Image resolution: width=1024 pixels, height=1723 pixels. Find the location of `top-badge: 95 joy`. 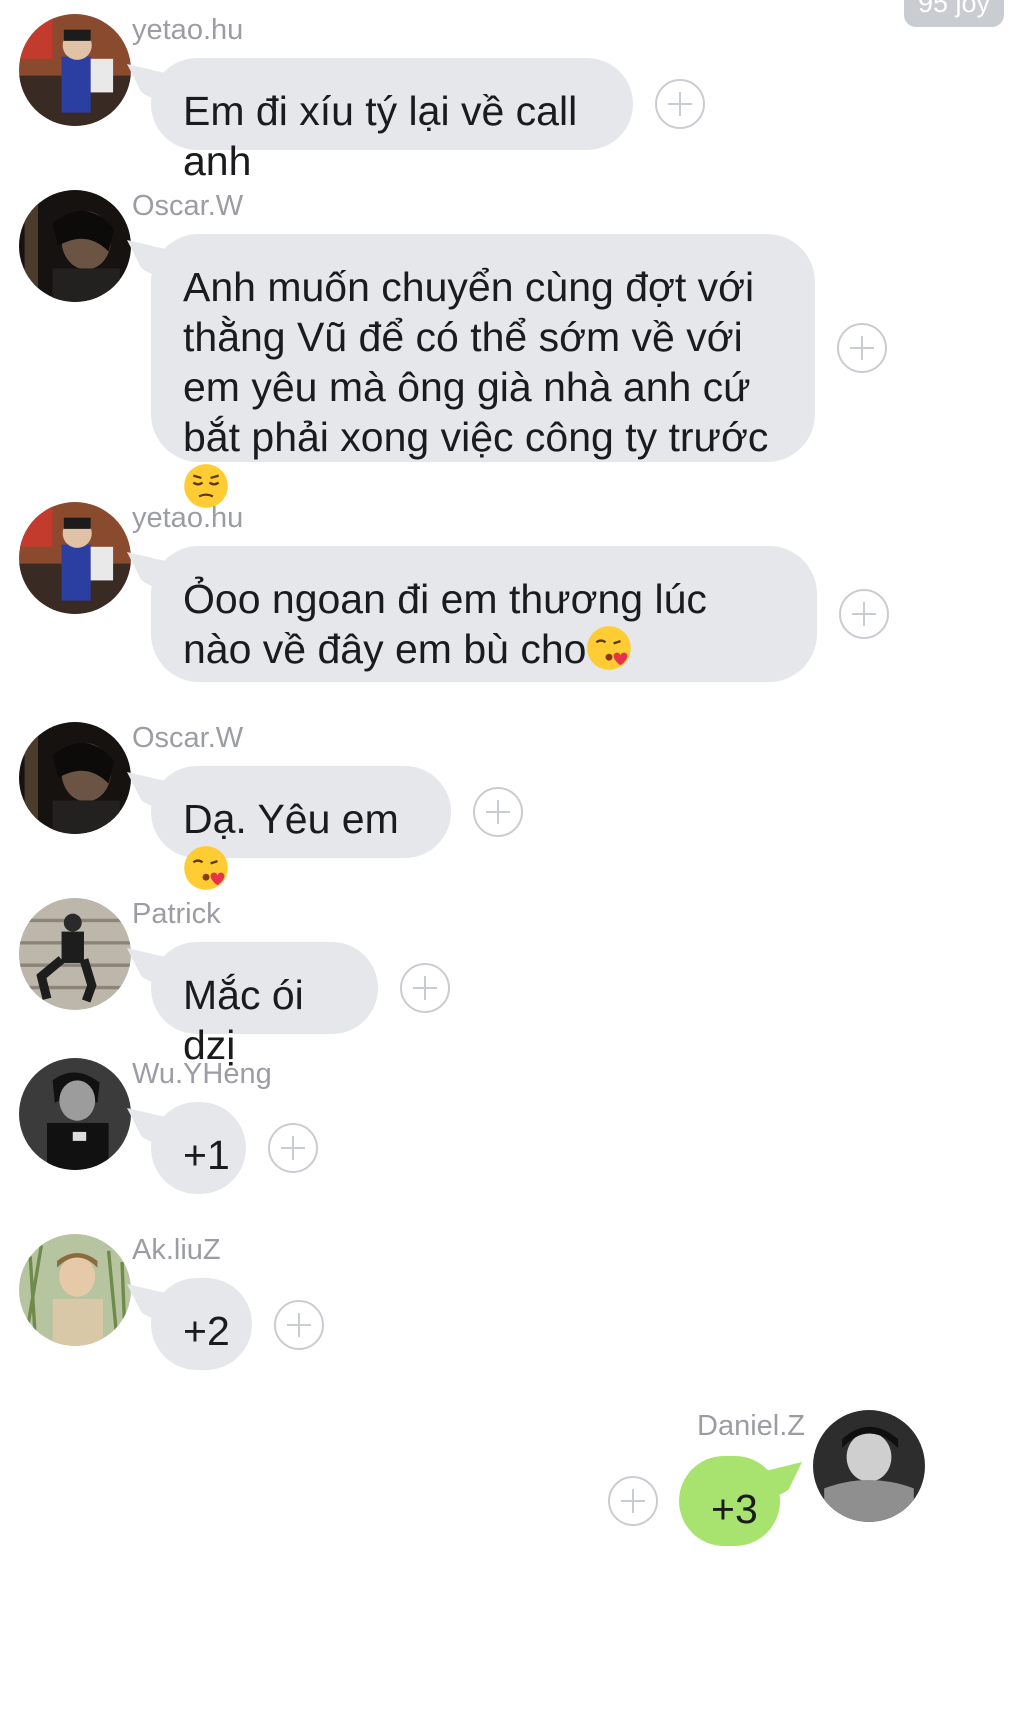

top-badge: 95 joy is located at coordinates (953, 13).